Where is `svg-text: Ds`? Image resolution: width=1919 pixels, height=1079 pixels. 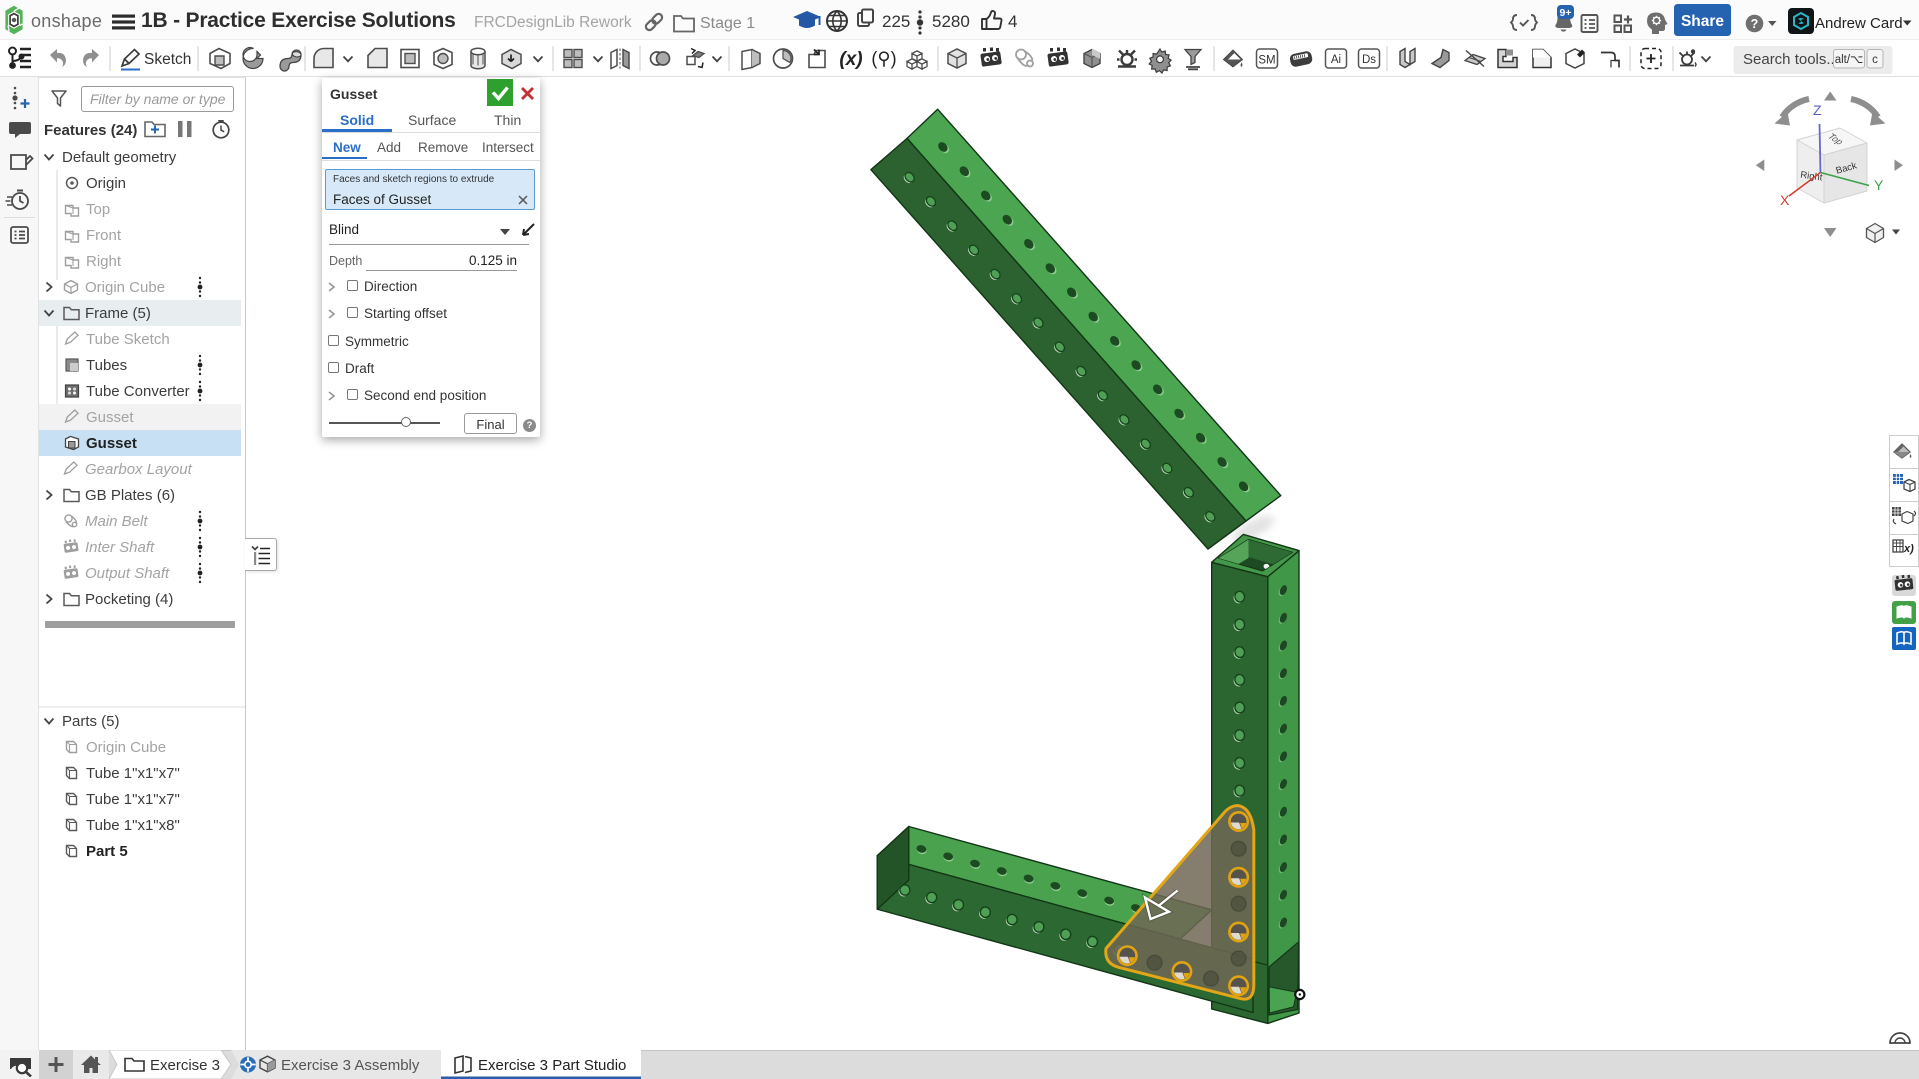 svg-text: Ds is located at coordinates (1369, 60).